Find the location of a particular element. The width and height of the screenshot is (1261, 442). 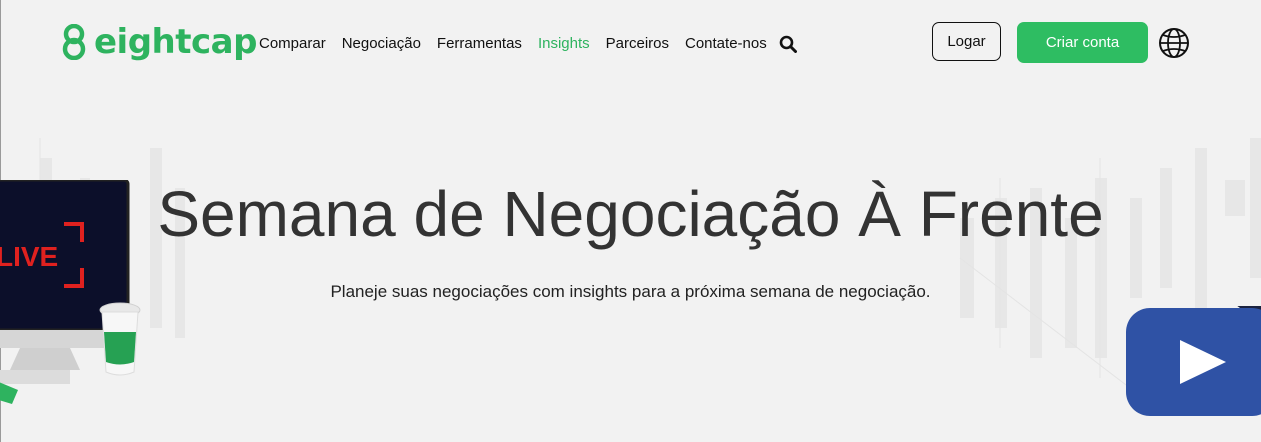

nav-item-parceiros: Parceiros is located at coordinates (637, 44).